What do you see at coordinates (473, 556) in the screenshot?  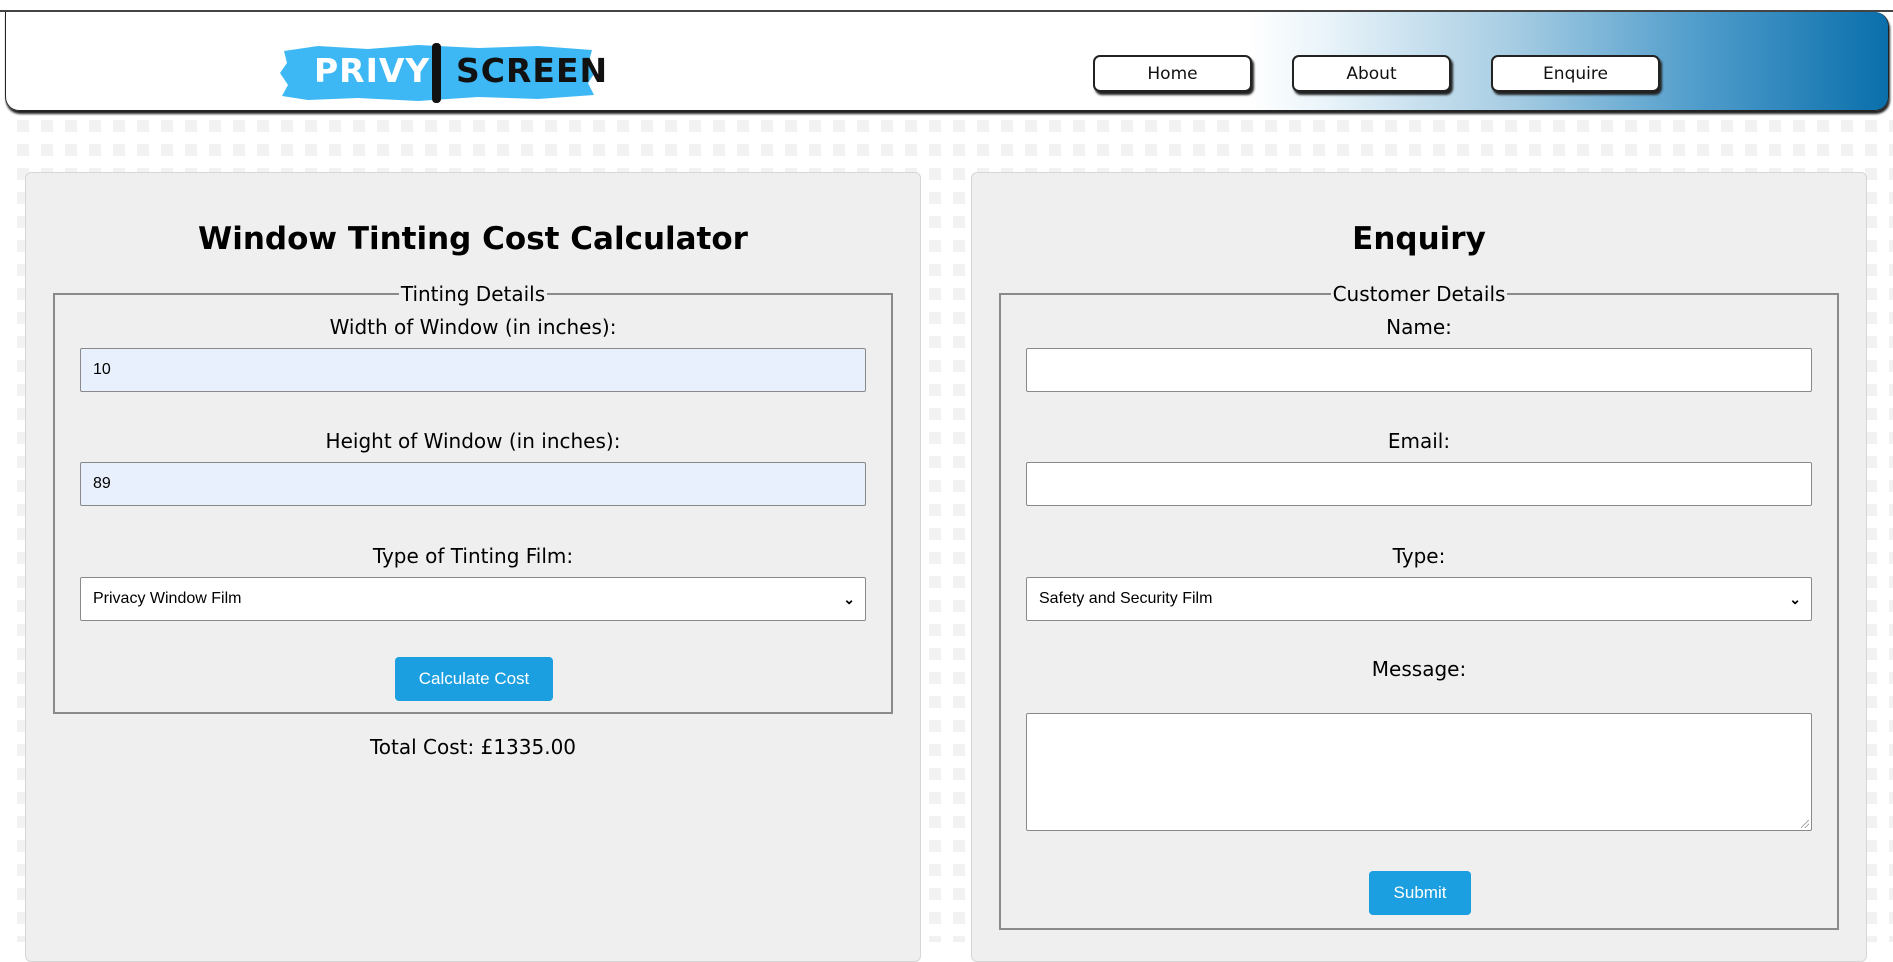 I see `film-type-label: Type of Tinting Film:` at bounding box center [473, 556].